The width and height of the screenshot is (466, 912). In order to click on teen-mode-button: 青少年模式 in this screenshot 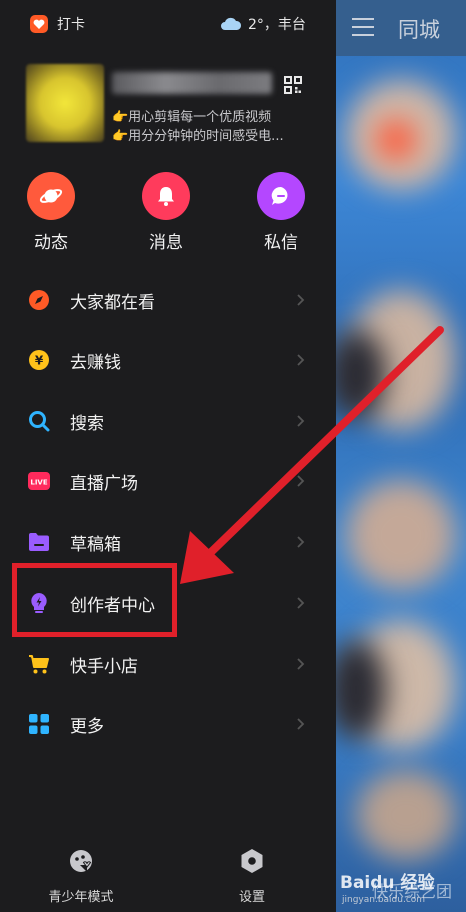, I will do `click(81, 876)`.